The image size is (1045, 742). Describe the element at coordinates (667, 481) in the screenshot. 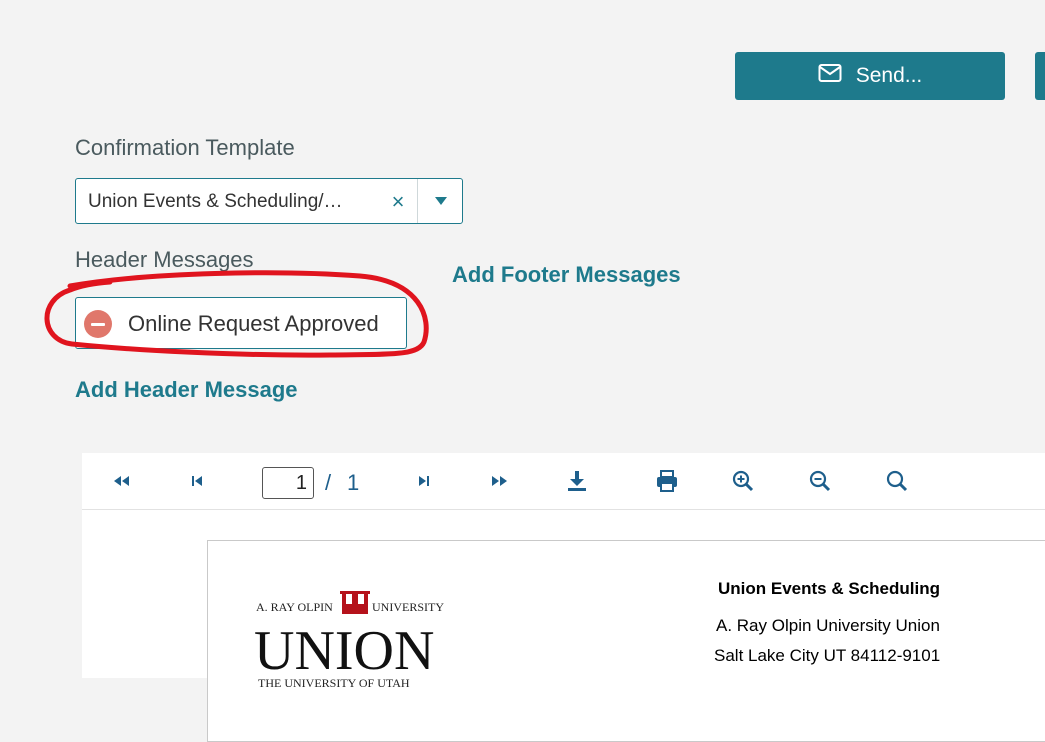

I see `print-icon` at that location.